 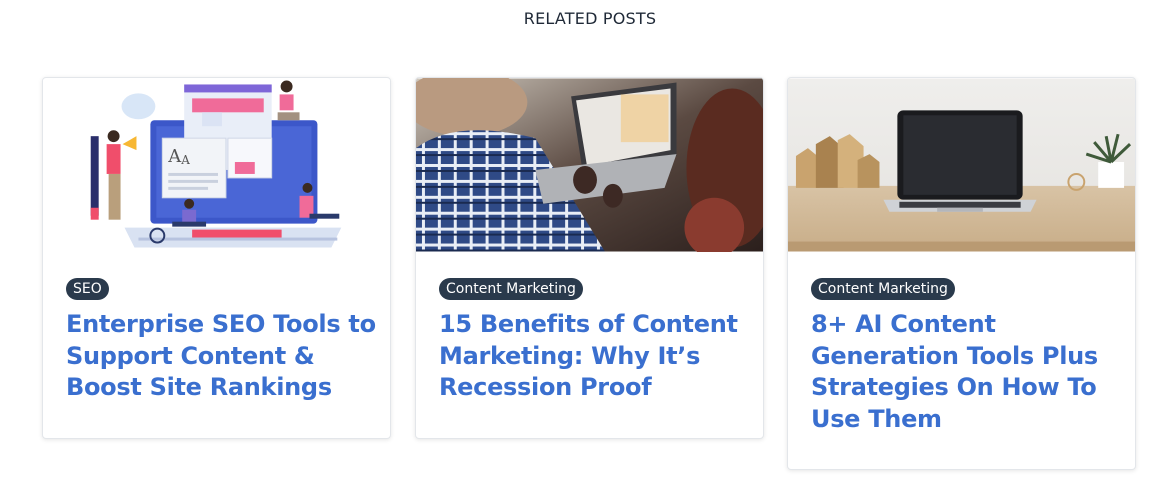 What do you see at coordinates (87, 289) in the screenshot?
I see `category-badge: SEO` at bounding box center [87, 289].